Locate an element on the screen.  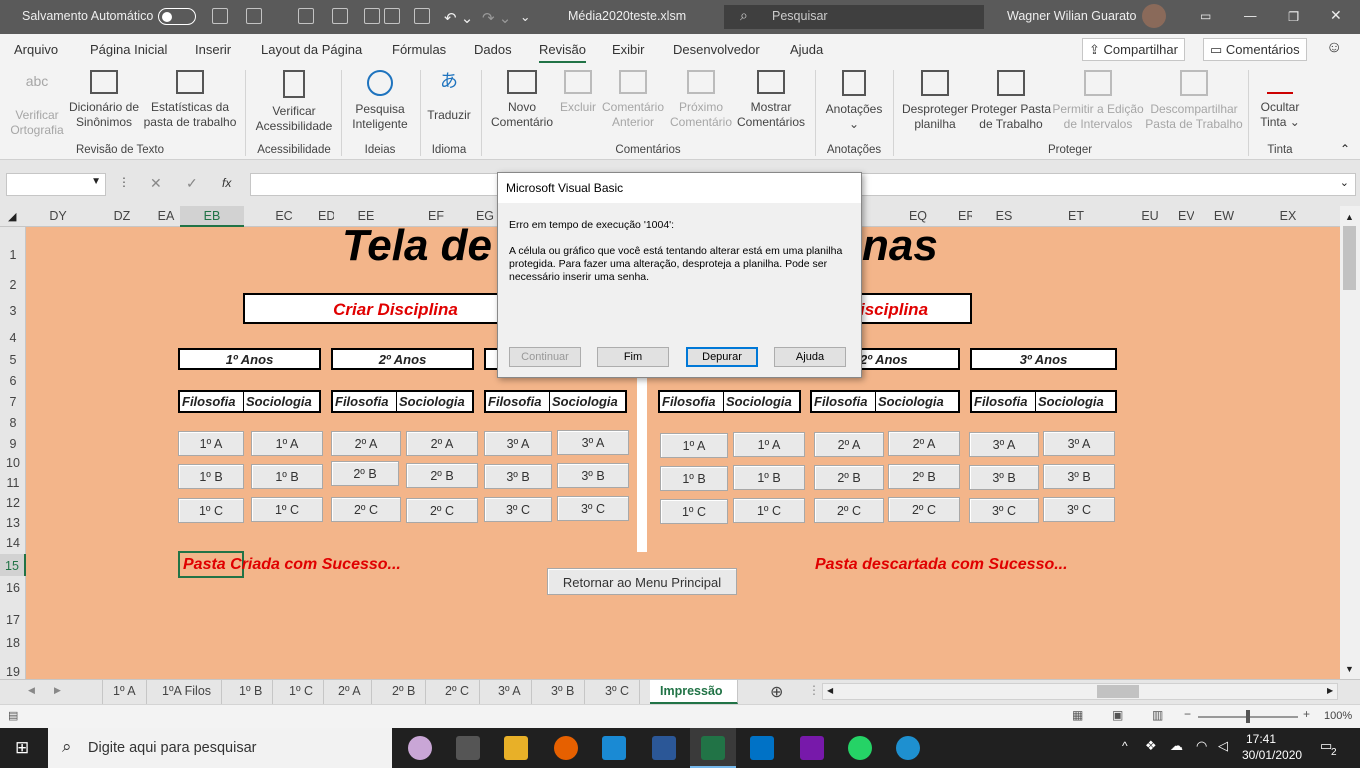
col-header: EX is located at coordinates (1288, 216).